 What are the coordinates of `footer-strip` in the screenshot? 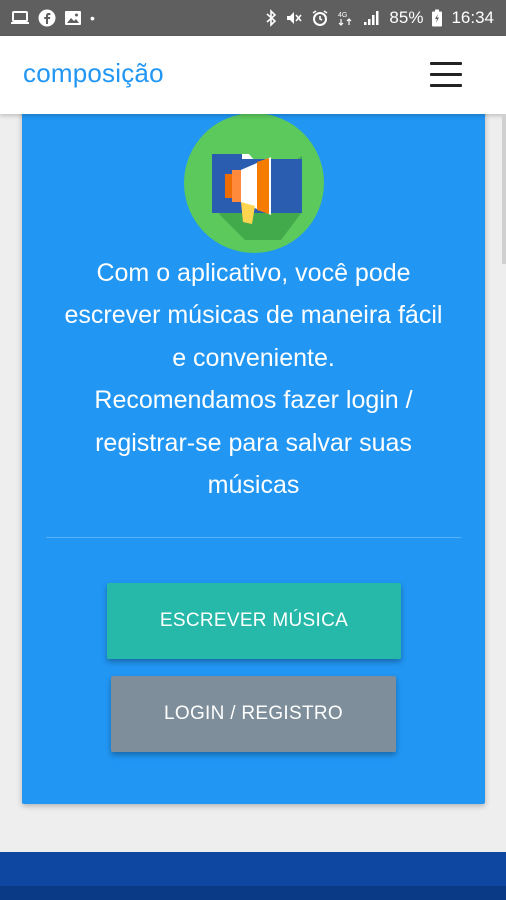 It's located at (253, 893).